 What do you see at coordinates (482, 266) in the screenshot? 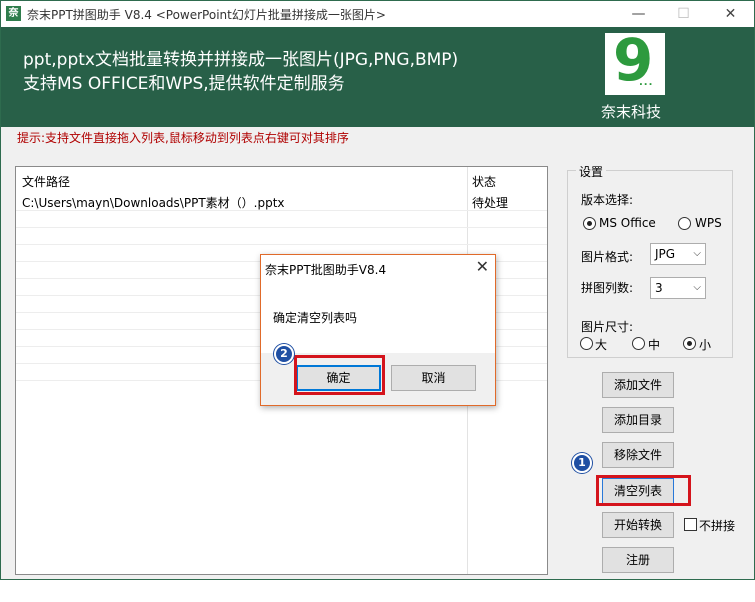
I see `dialog-close-icon: ✕` at bounding box center [482, 266].